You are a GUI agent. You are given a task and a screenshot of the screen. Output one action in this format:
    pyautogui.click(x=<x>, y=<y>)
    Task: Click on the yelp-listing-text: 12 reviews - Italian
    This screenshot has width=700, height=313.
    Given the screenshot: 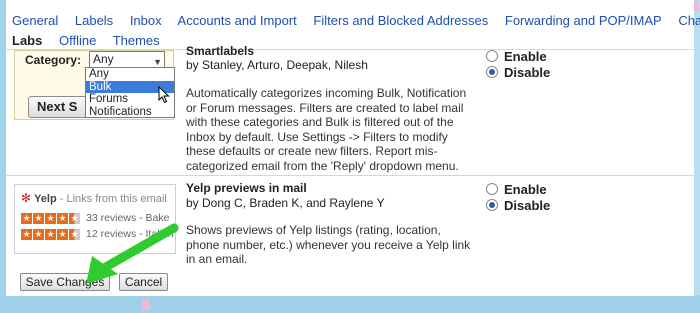 What is the action you would take?
    pyautogui.click(x=130, y=234)
    